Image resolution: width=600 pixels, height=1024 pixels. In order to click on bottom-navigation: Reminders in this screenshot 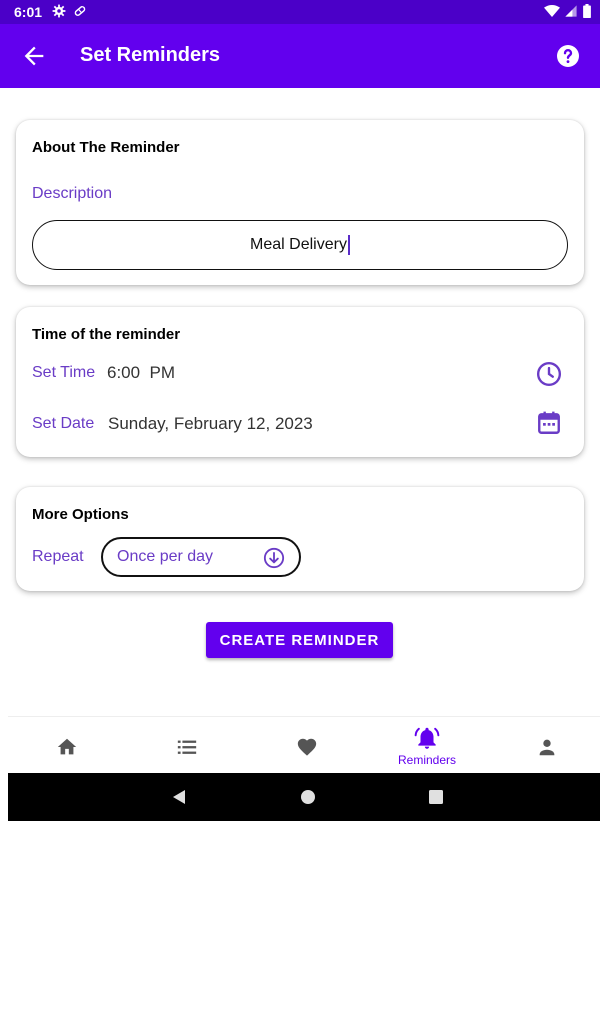, I will do `click(304, 744)`.